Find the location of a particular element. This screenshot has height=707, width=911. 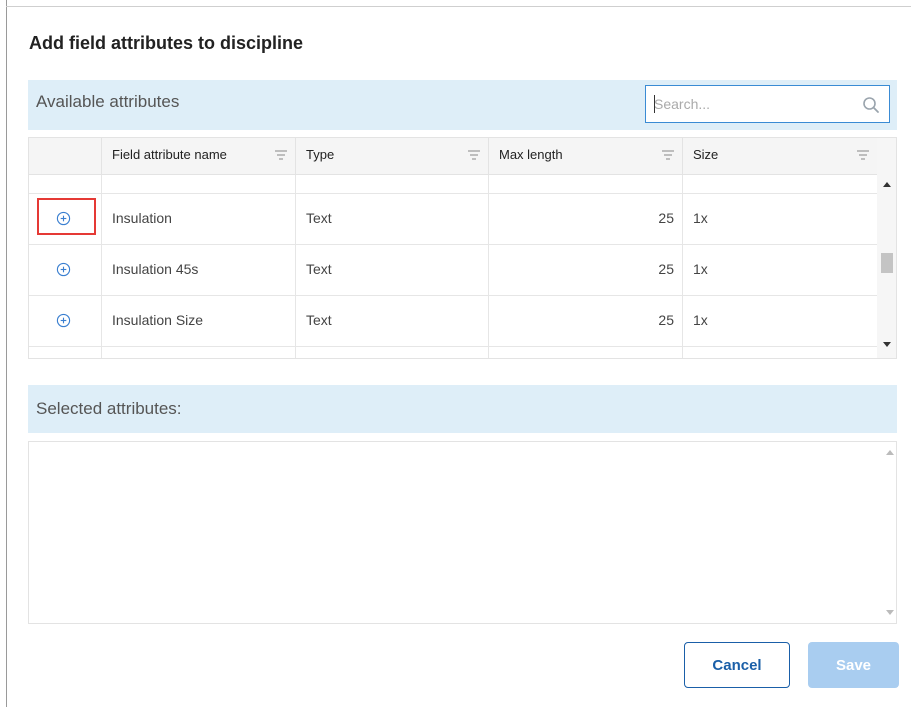

scroll-thumb is located at coordinates (887, 263).